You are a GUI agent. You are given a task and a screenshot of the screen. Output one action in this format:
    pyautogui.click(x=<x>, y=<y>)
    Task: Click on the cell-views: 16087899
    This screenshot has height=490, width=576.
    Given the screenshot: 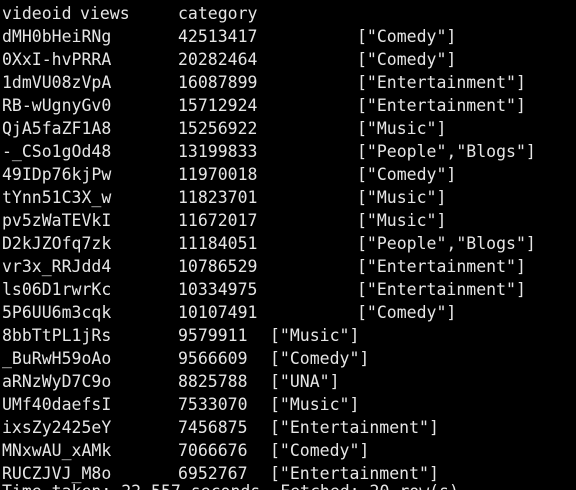 What is the action you would take?
    pyautogui.click(x=218, y=82)
    